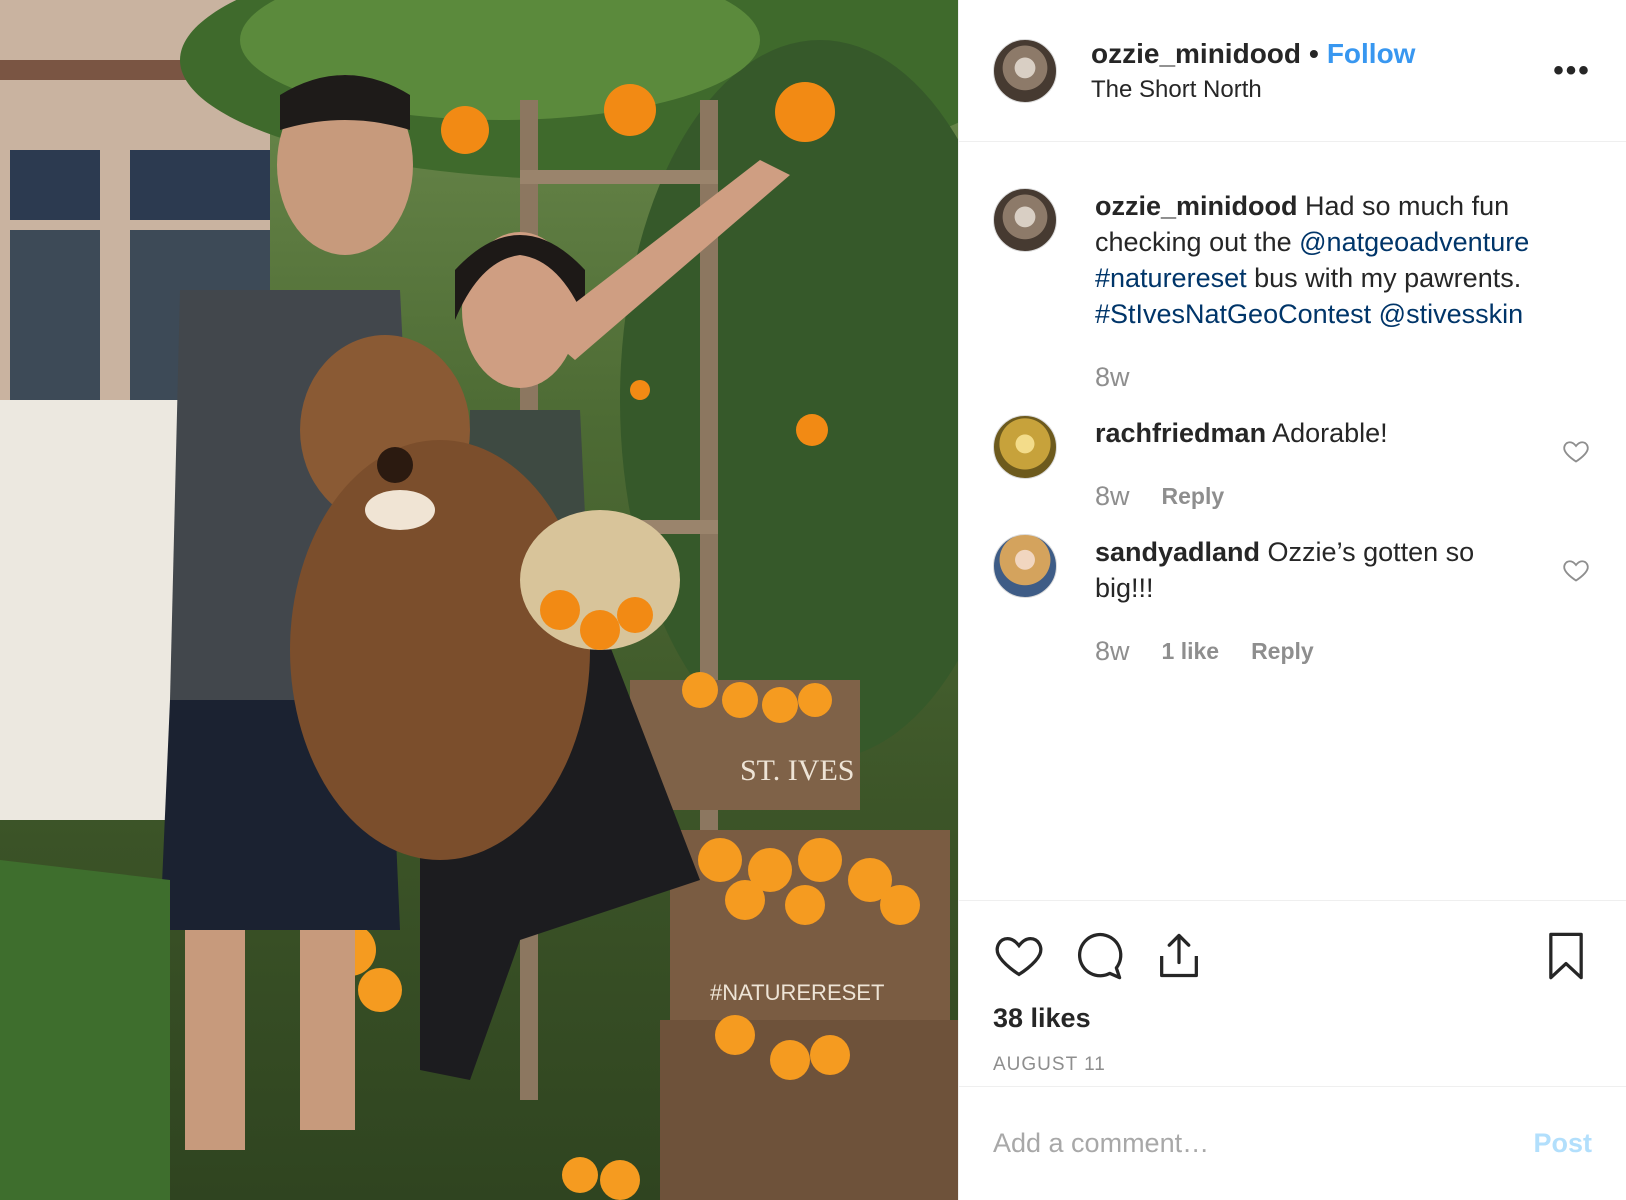  I want to click on hashtag-link: #StIvesNatGeoContest, so click(1233, 314).